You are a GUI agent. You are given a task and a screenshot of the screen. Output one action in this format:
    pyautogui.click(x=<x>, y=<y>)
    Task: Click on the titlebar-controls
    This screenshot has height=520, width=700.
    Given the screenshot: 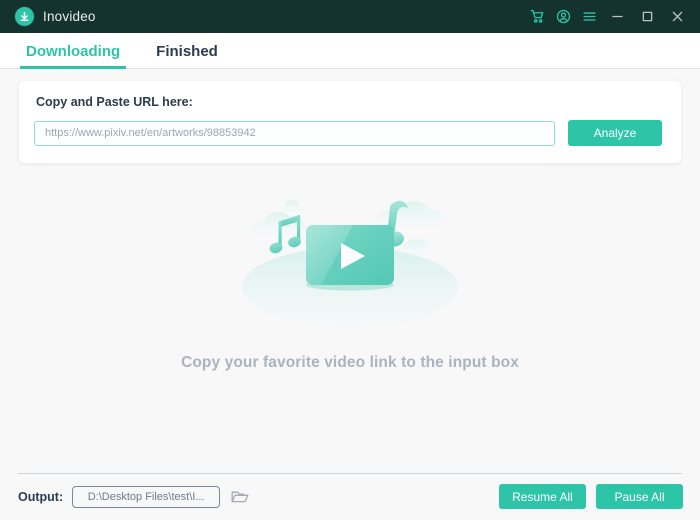 What is the action you would take?
    pyautogui.click(x=608, y=17)
    